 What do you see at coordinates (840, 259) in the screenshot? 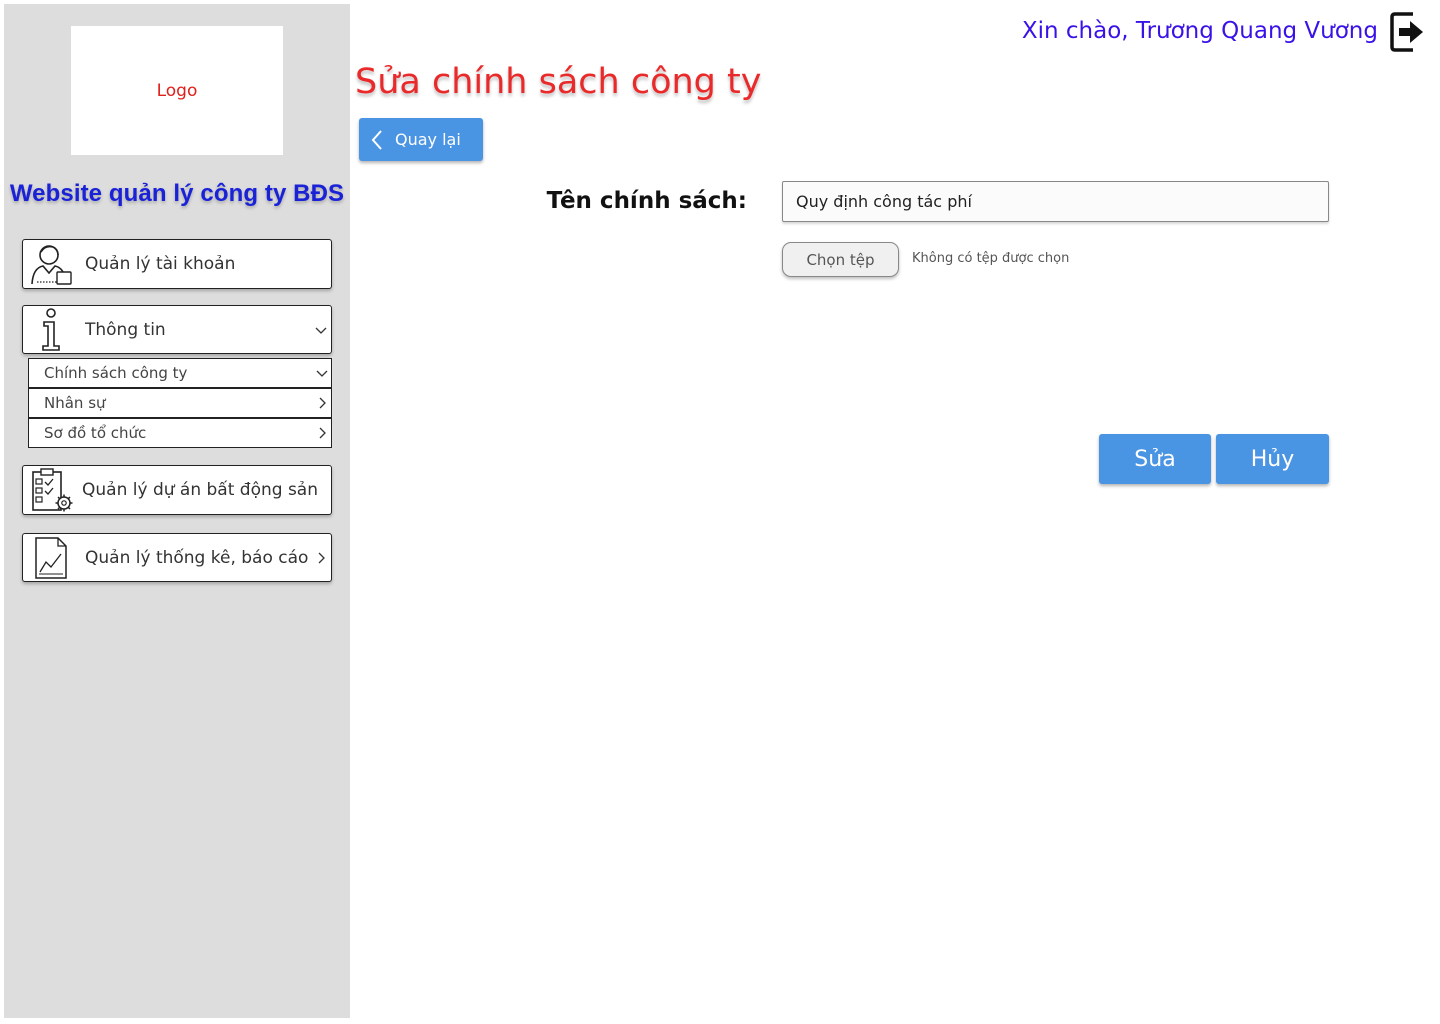
I see `choose-file-button: Chọn tệp` at bounding box center [840, 259].